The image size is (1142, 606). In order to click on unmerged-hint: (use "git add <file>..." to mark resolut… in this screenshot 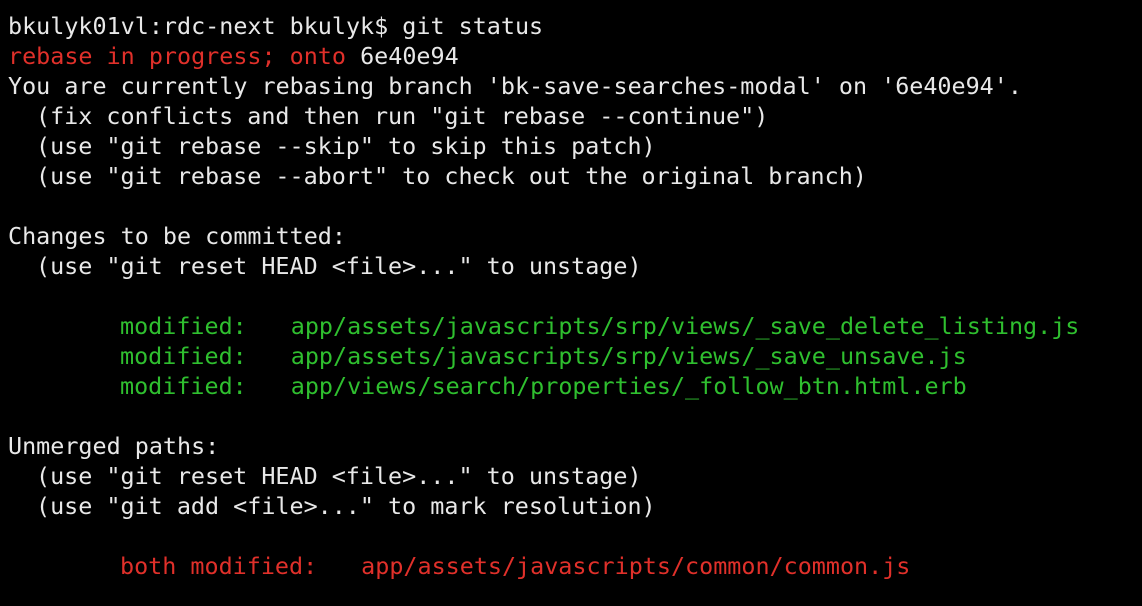, I will do `click(346, 506)`.